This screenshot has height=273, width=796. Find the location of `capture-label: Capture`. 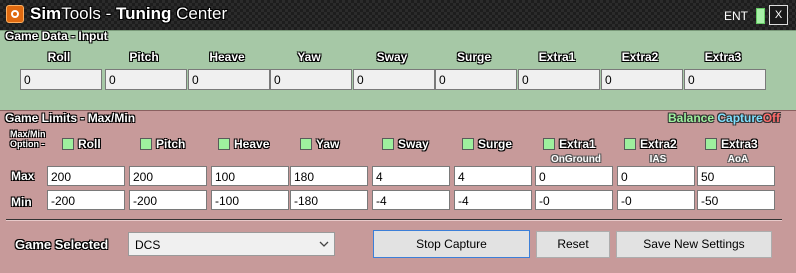

capture-label: Capture is located at coordinates (740, 118).